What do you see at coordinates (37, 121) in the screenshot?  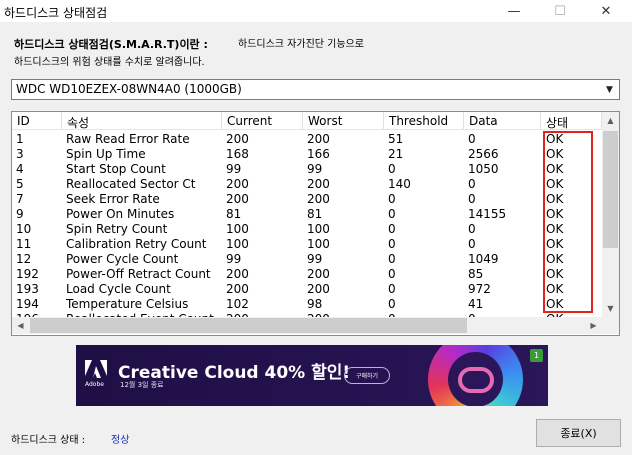 I see `column-header-id: ID` at bounding box center [37, 121].